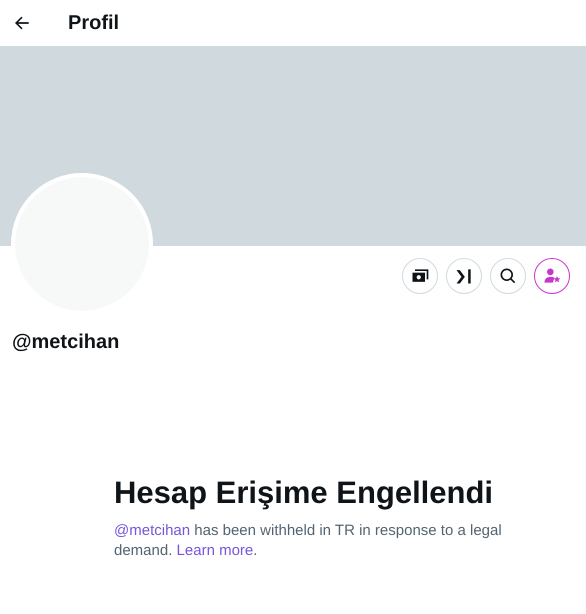  I want to click on notice-text: @metcihan has been withheld in TR in response to a legal demand. Learn more., so click(308, 541).